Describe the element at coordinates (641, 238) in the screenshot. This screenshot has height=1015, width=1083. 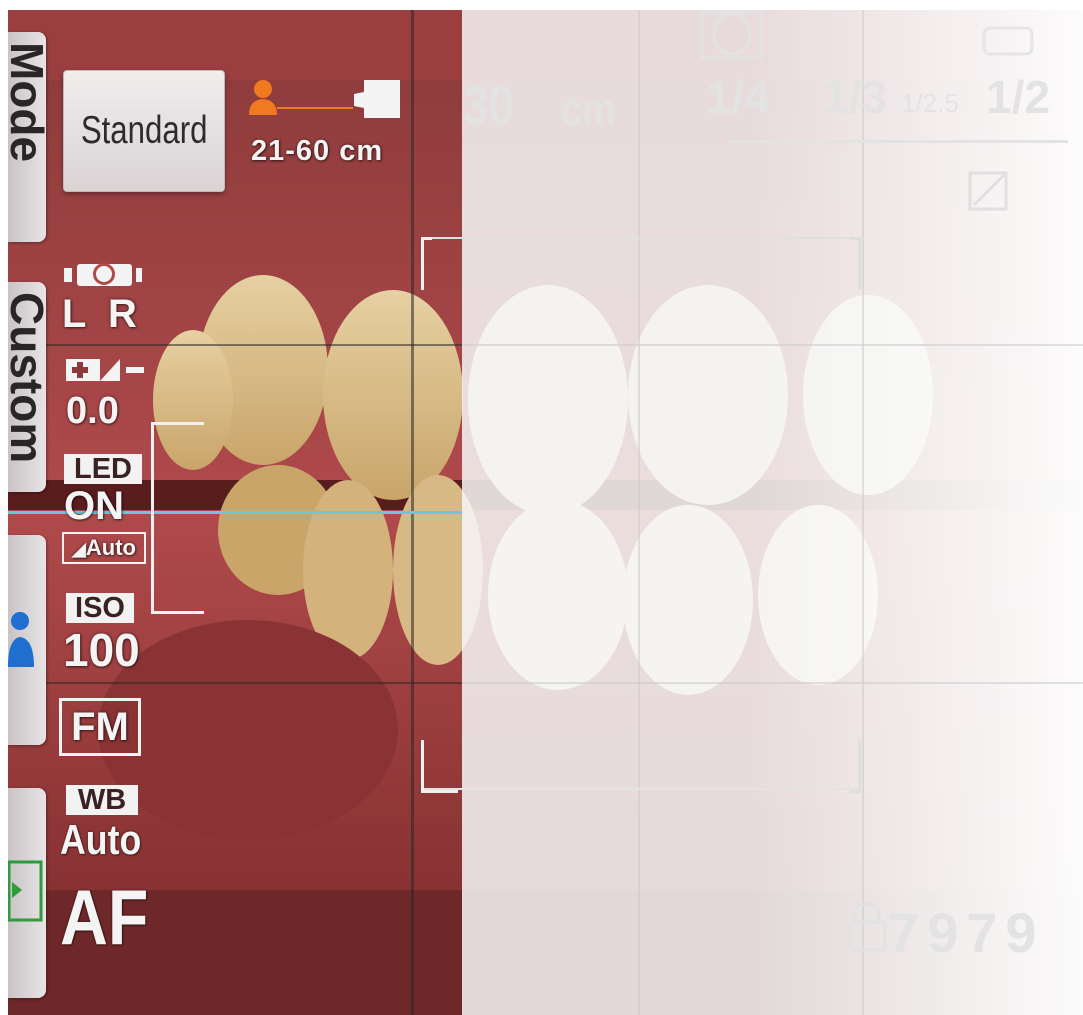
I see `af-frame-top` at that location.